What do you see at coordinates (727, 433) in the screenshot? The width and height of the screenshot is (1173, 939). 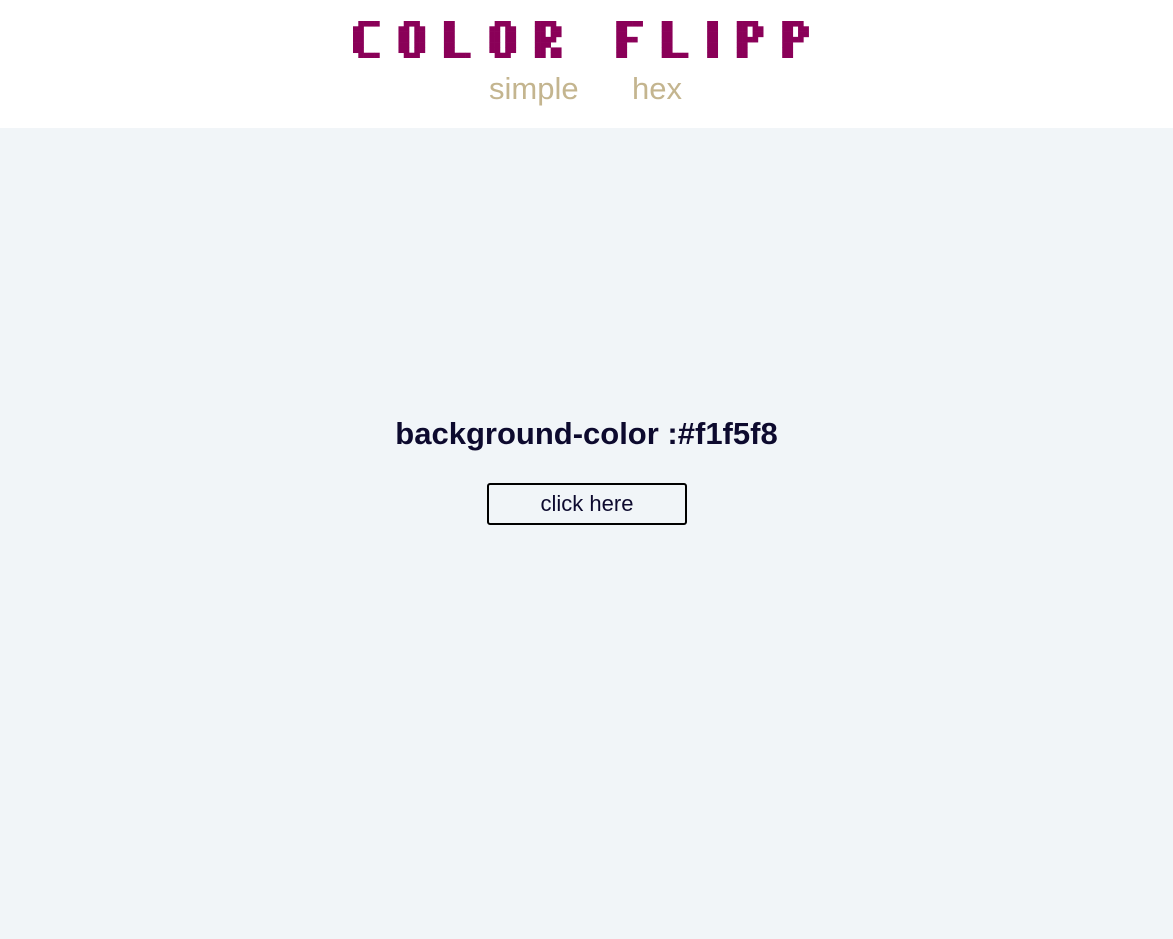 I see `color-value: #f1f5f8` at bounding box center [727, 433].